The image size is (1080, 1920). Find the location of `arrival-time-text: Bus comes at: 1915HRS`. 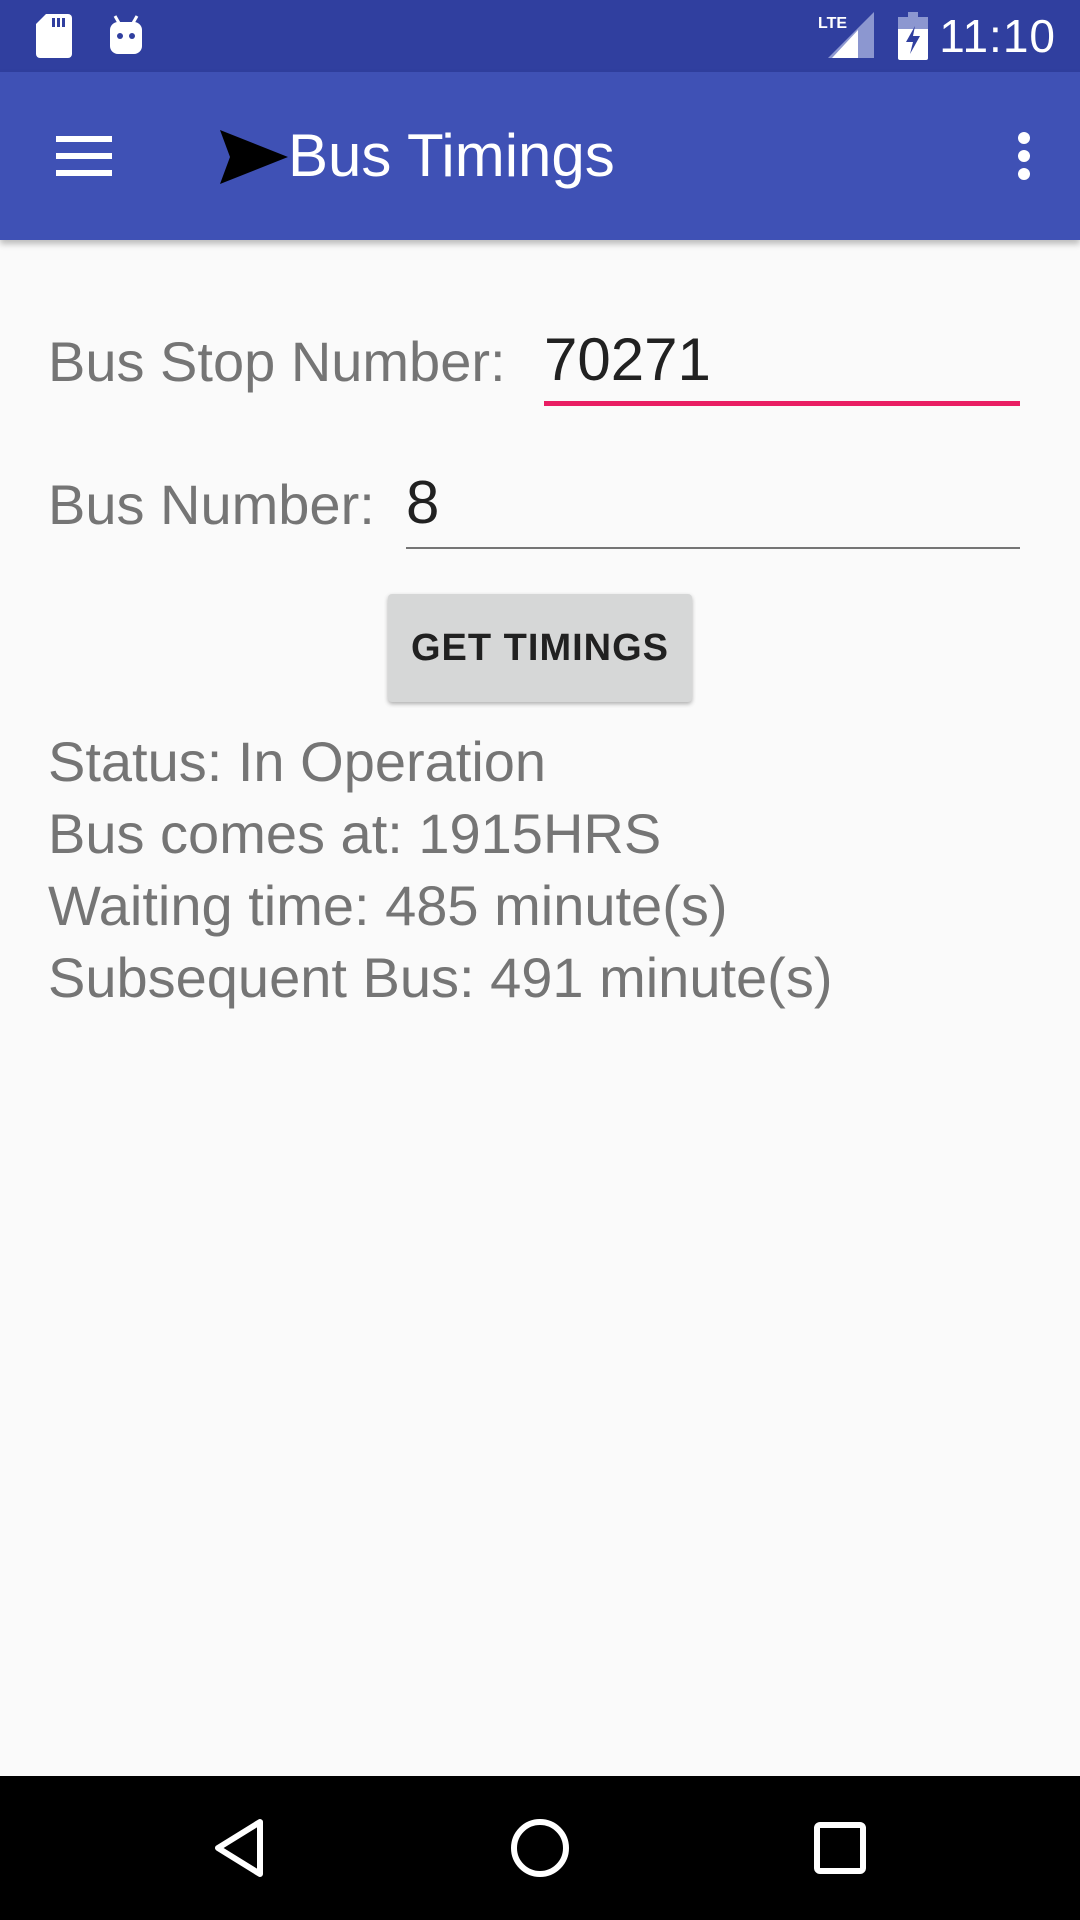

arrival-time-text: Bus comes at: 1915HRS is located at coordinates (355, 833).